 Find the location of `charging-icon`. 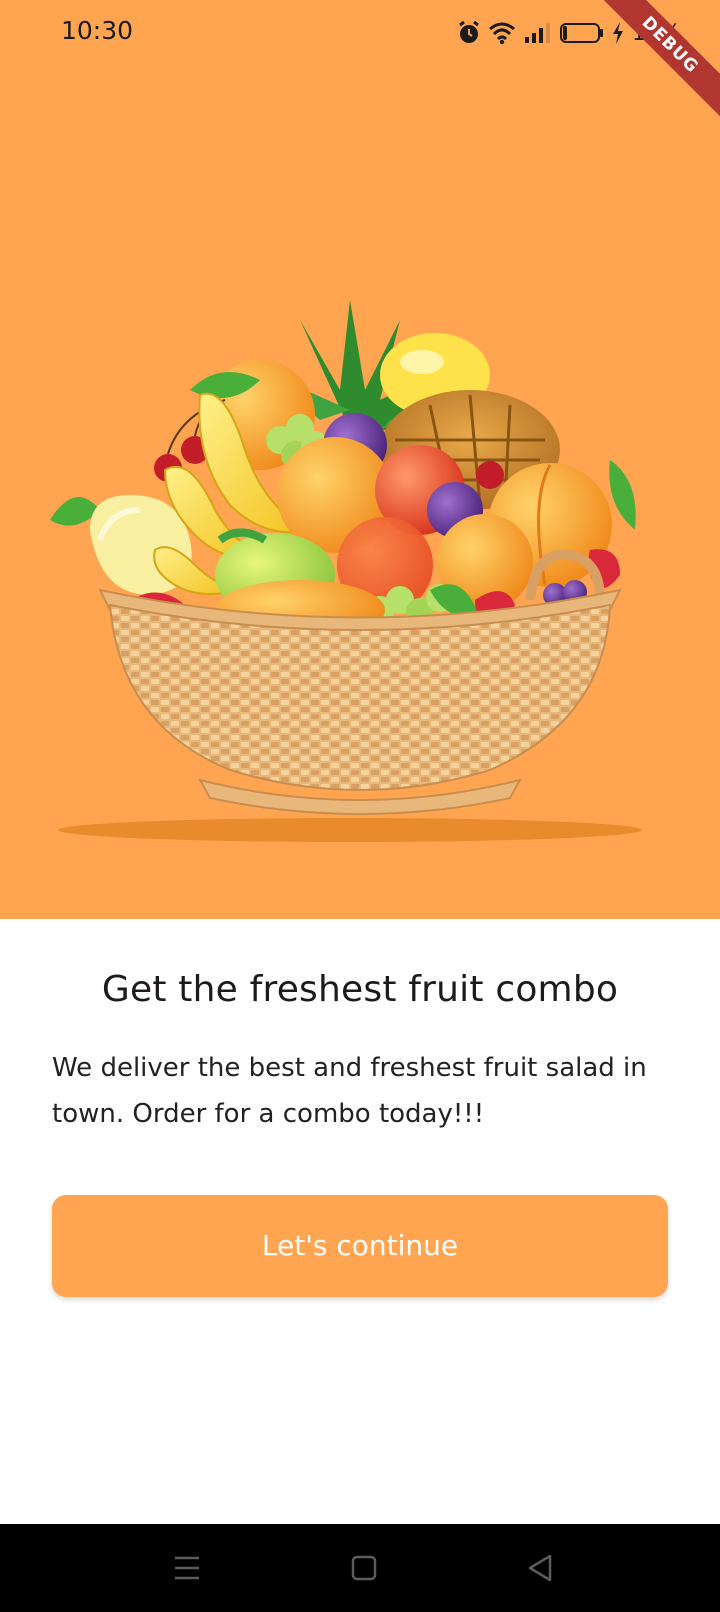

charging-icon is located at coordinates (618, 33).